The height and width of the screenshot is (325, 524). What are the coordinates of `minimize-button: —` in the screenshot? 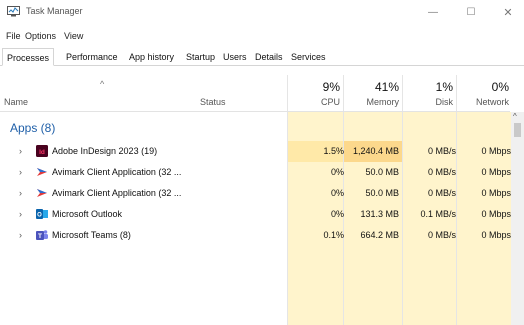 It's located at (433, 13).